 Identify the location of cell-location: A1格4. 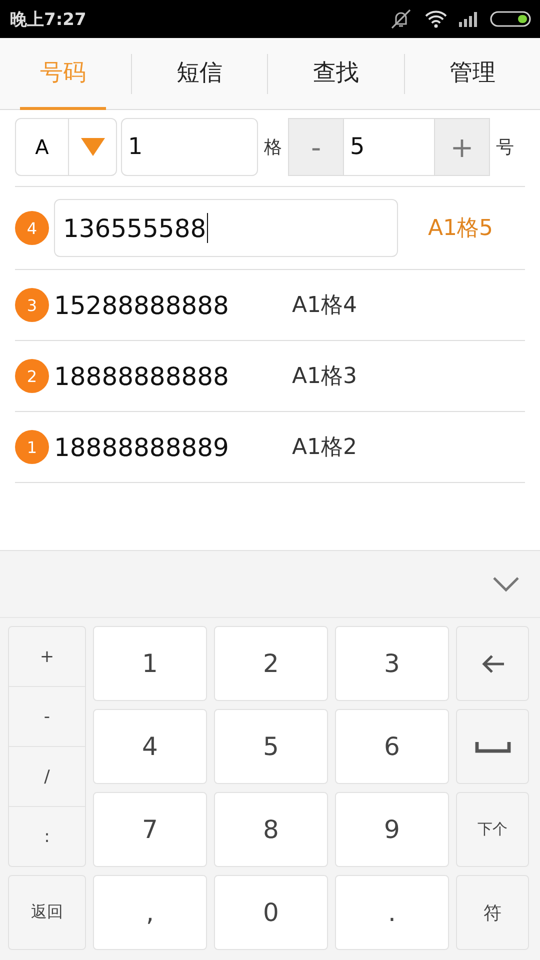
(325, 306).